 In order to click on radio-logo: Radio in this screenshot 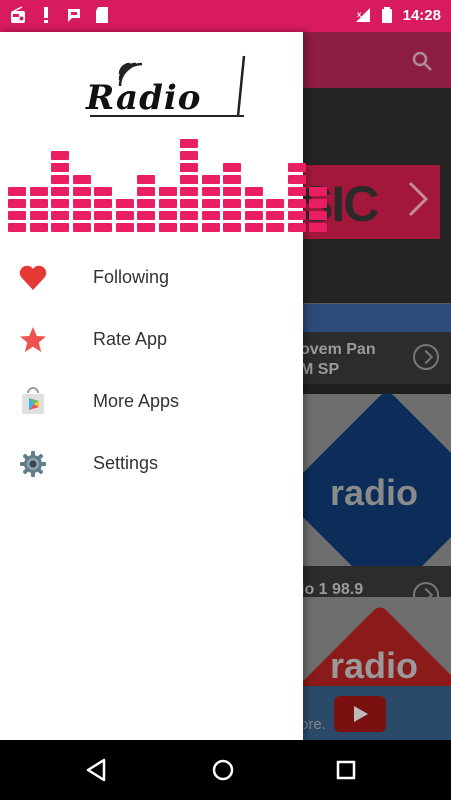, I will do `click(170, 88)`.